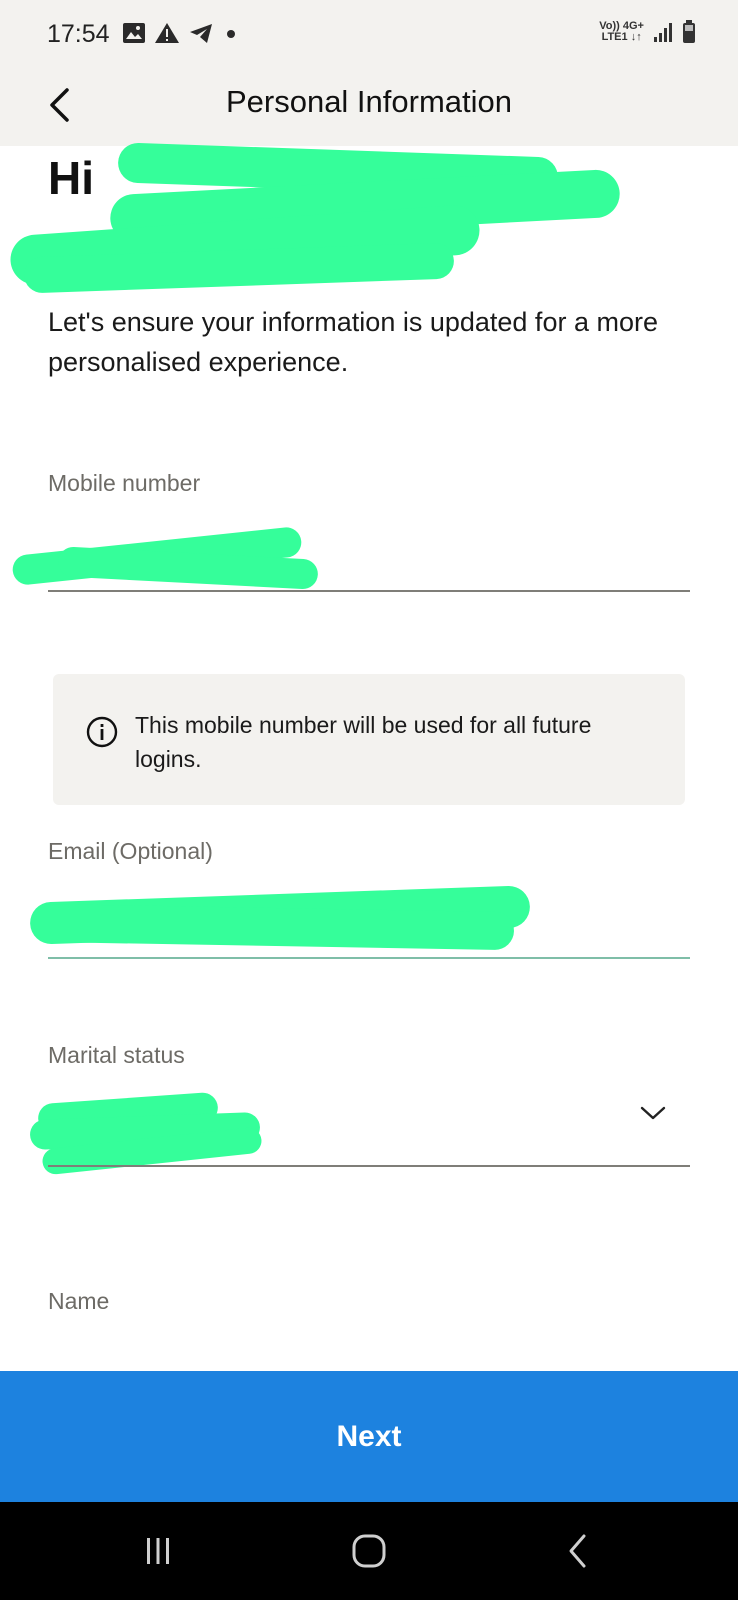 The image size is (738, 1600). What do you see at coordinates (181, 33) in the screenshot?
I see `notification-icons` at bounding box center [181, 33].